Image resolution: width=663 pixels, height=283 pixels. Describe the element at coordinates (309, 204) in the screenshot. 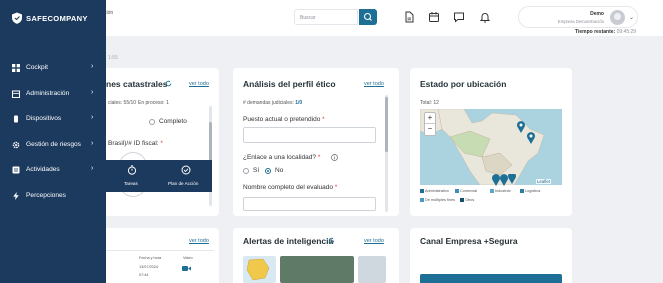

I see `nombre-input` at that location.